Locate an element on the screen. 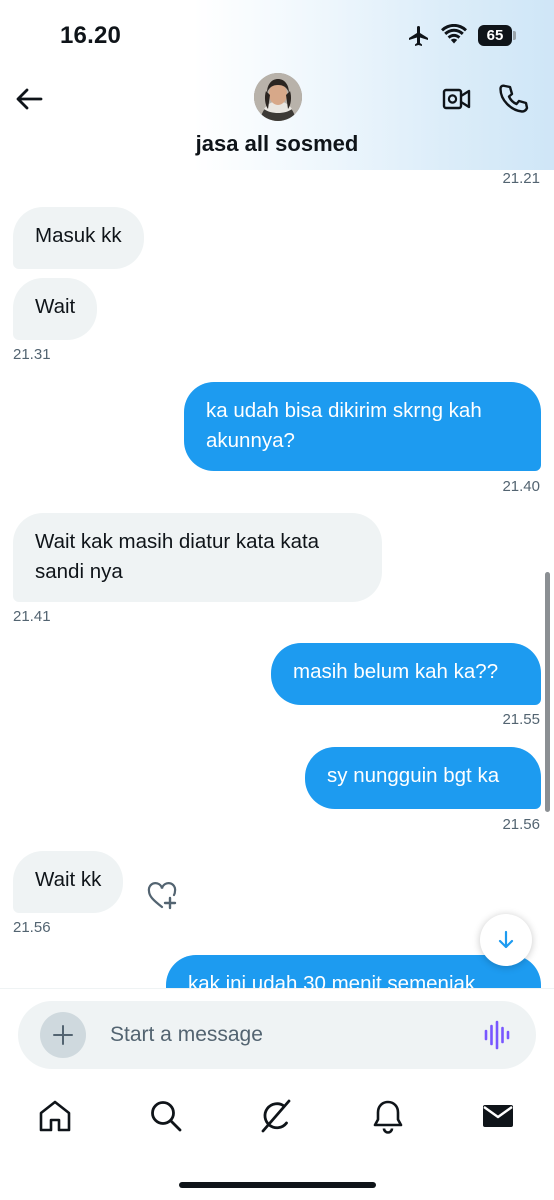 This screenshot has height=1200, width=554. message-outgoing: masih belum kah ka?? is located at coordinates (406, 674).